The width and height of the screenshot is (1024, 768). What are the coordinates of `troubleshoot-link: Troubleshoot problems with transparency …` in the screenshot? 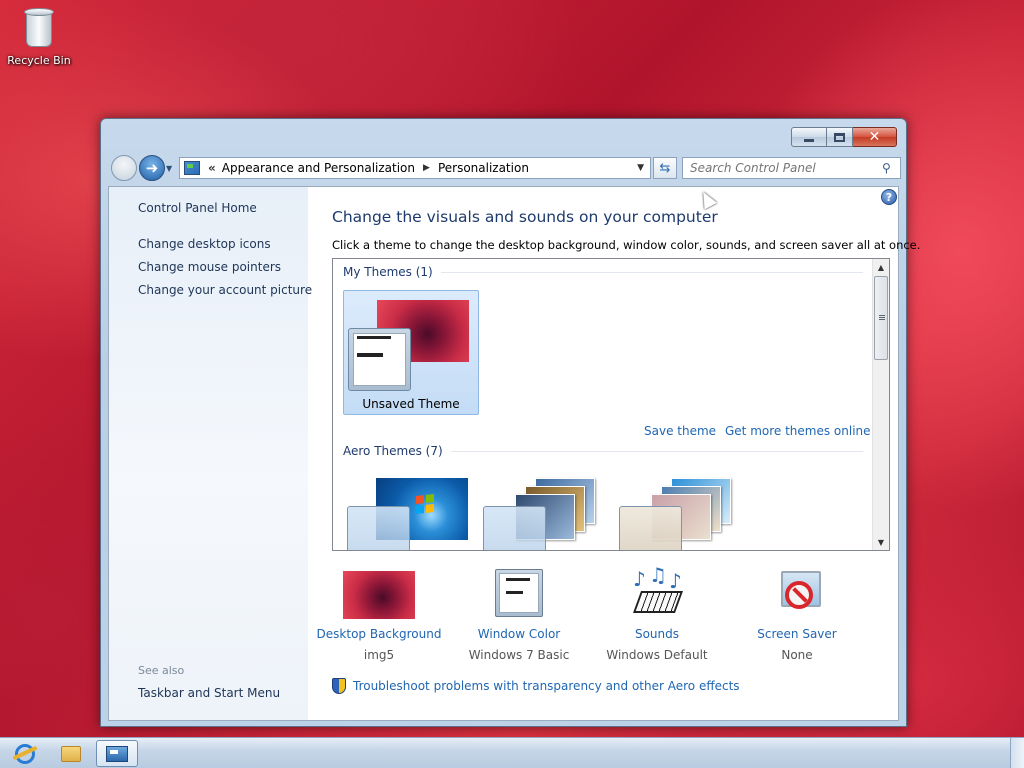 It's located at (546, 686).